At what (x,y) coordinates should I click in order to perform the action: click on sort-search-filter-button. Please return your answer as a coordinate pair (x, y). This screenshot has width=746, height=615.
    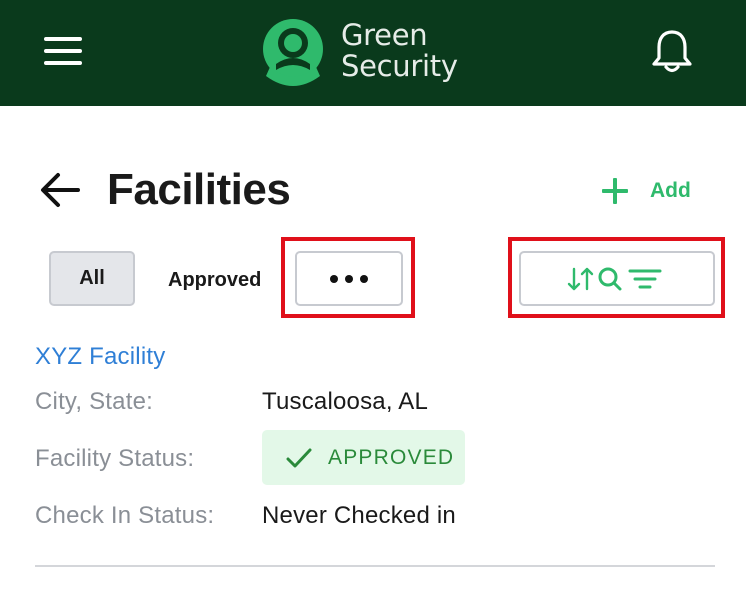
    Looking at the image, I should click on (617, 278).